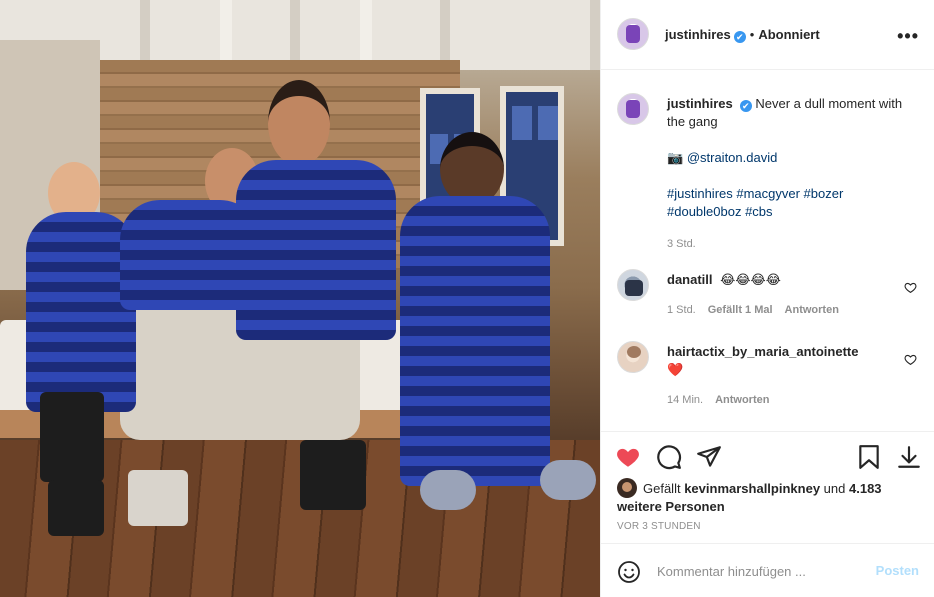  I want to click on author-line: justinhires ✔ • Abonniert, so click(742, 35).